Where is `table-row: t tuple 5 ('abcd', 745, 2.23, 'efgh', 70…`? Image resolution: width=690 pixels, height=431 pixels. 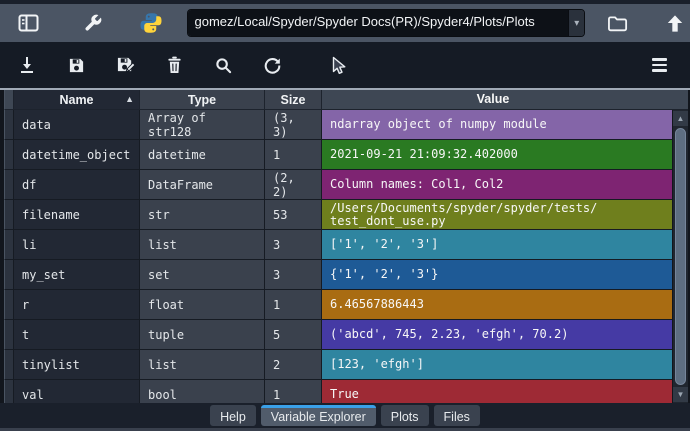 table-row: t tuple 5 ('abcd', 745, 2.23, 'efgh', 70… is located at coordinates (346, 335).